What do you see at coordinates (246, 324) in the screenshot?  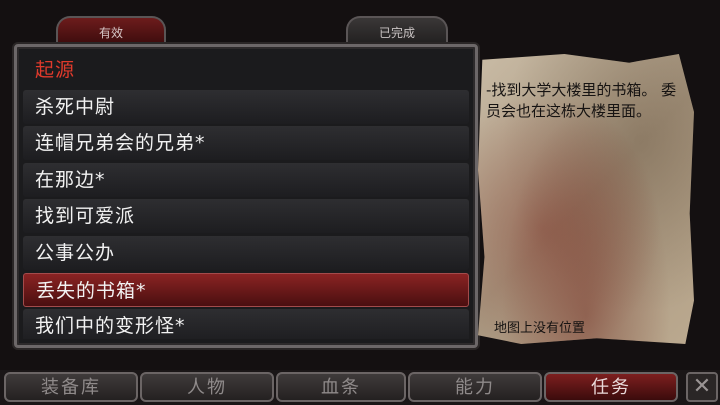 I see `quest-item: 我们中的变形怪*` at bounding box center [246, 324].